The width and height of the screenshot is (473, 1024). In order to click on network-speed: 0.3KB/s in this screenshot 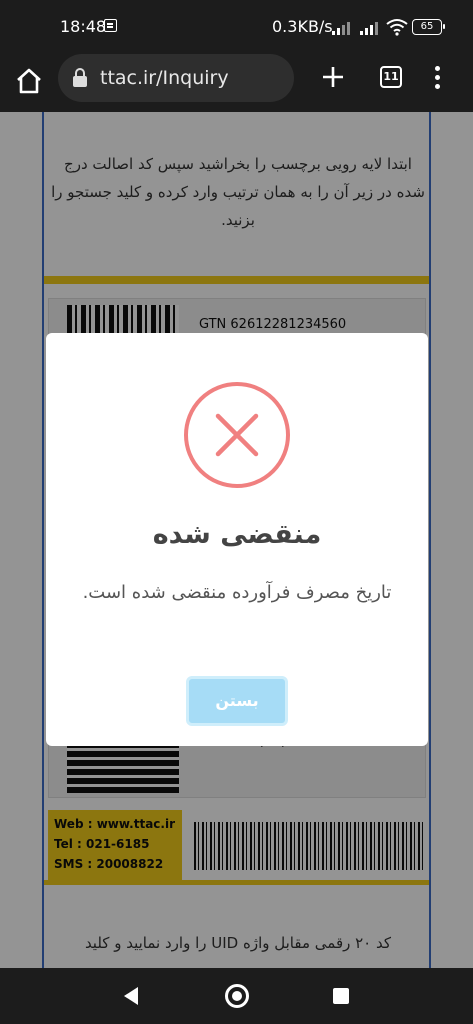, I will do `click(302, 26)`.